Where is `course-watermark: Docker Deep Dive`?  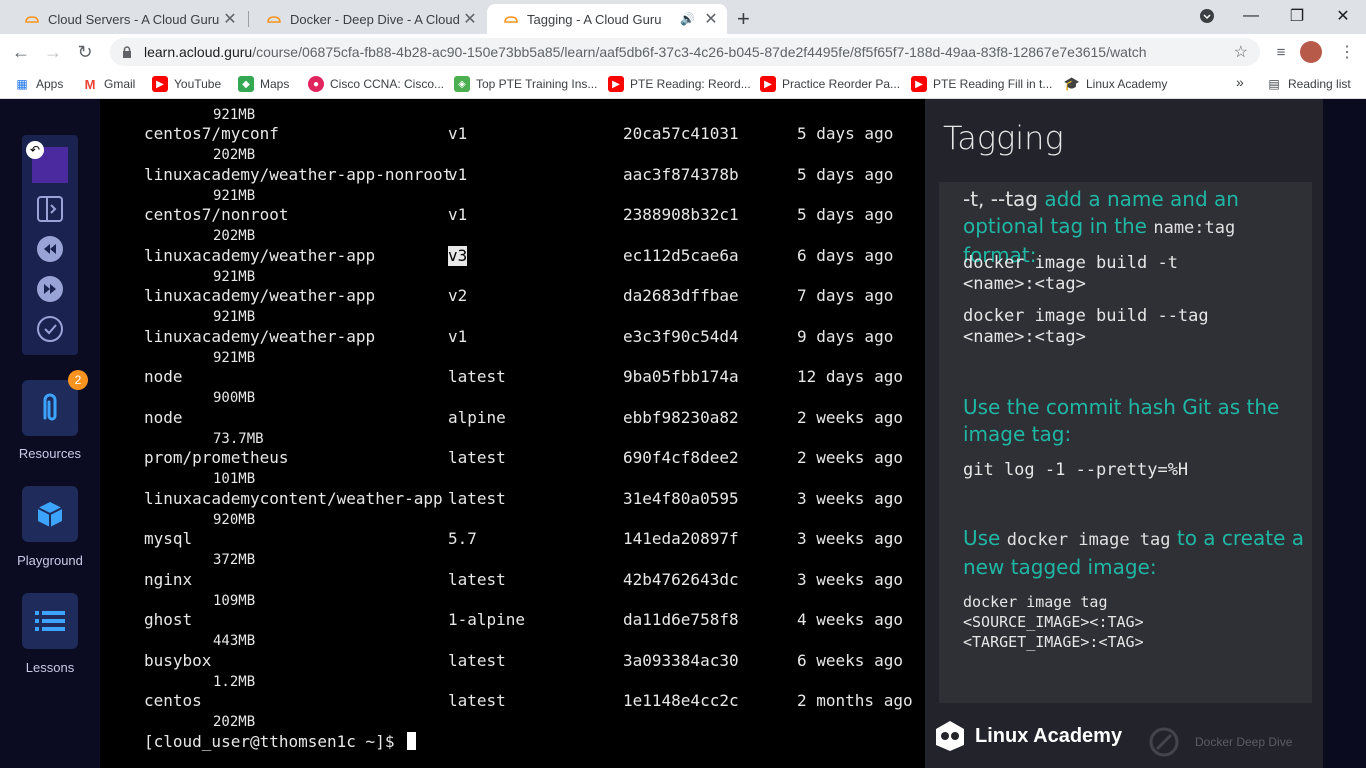
course-watermark: Docker Deep Dive is located at coordinates (1220, 742).